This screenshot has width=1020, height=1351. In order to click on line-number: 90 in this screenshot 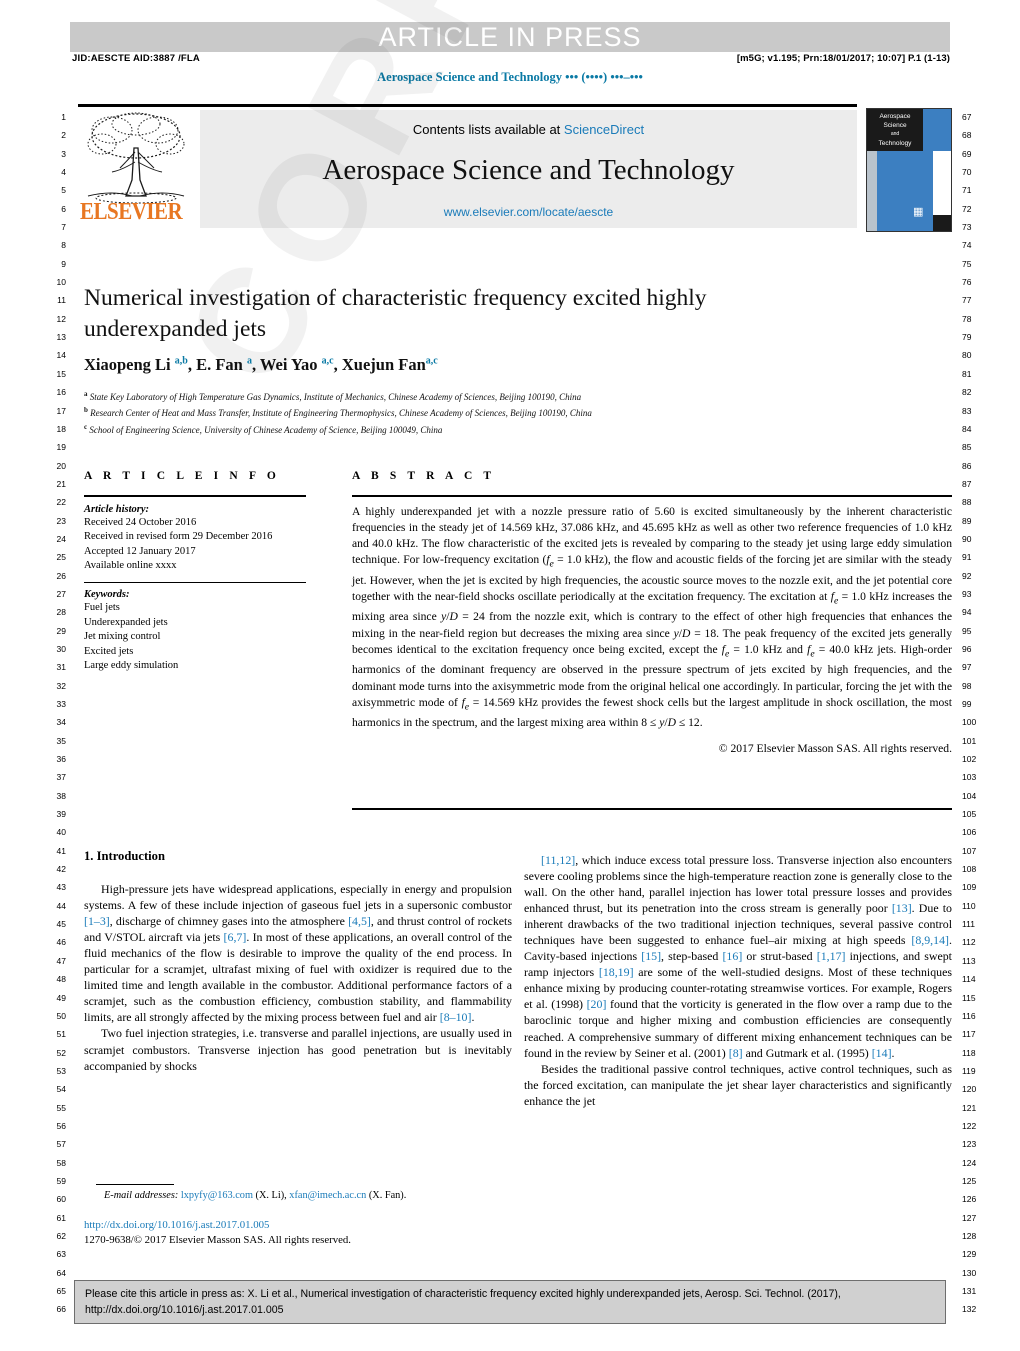, I will do `click(967, 538)`.